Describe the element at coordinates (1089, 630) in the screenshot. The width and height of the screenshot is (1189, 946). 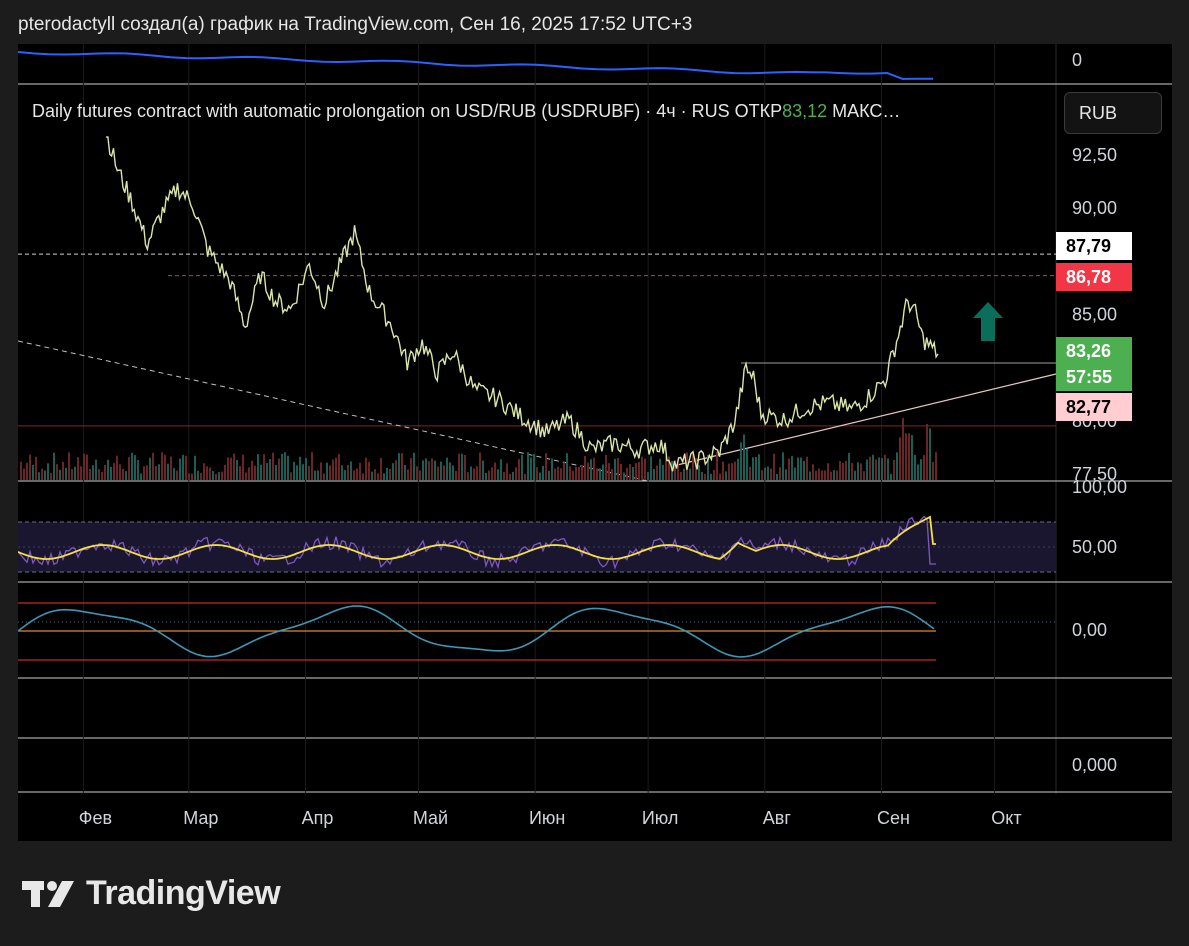
I see `osc-label: 0,00` at that location.